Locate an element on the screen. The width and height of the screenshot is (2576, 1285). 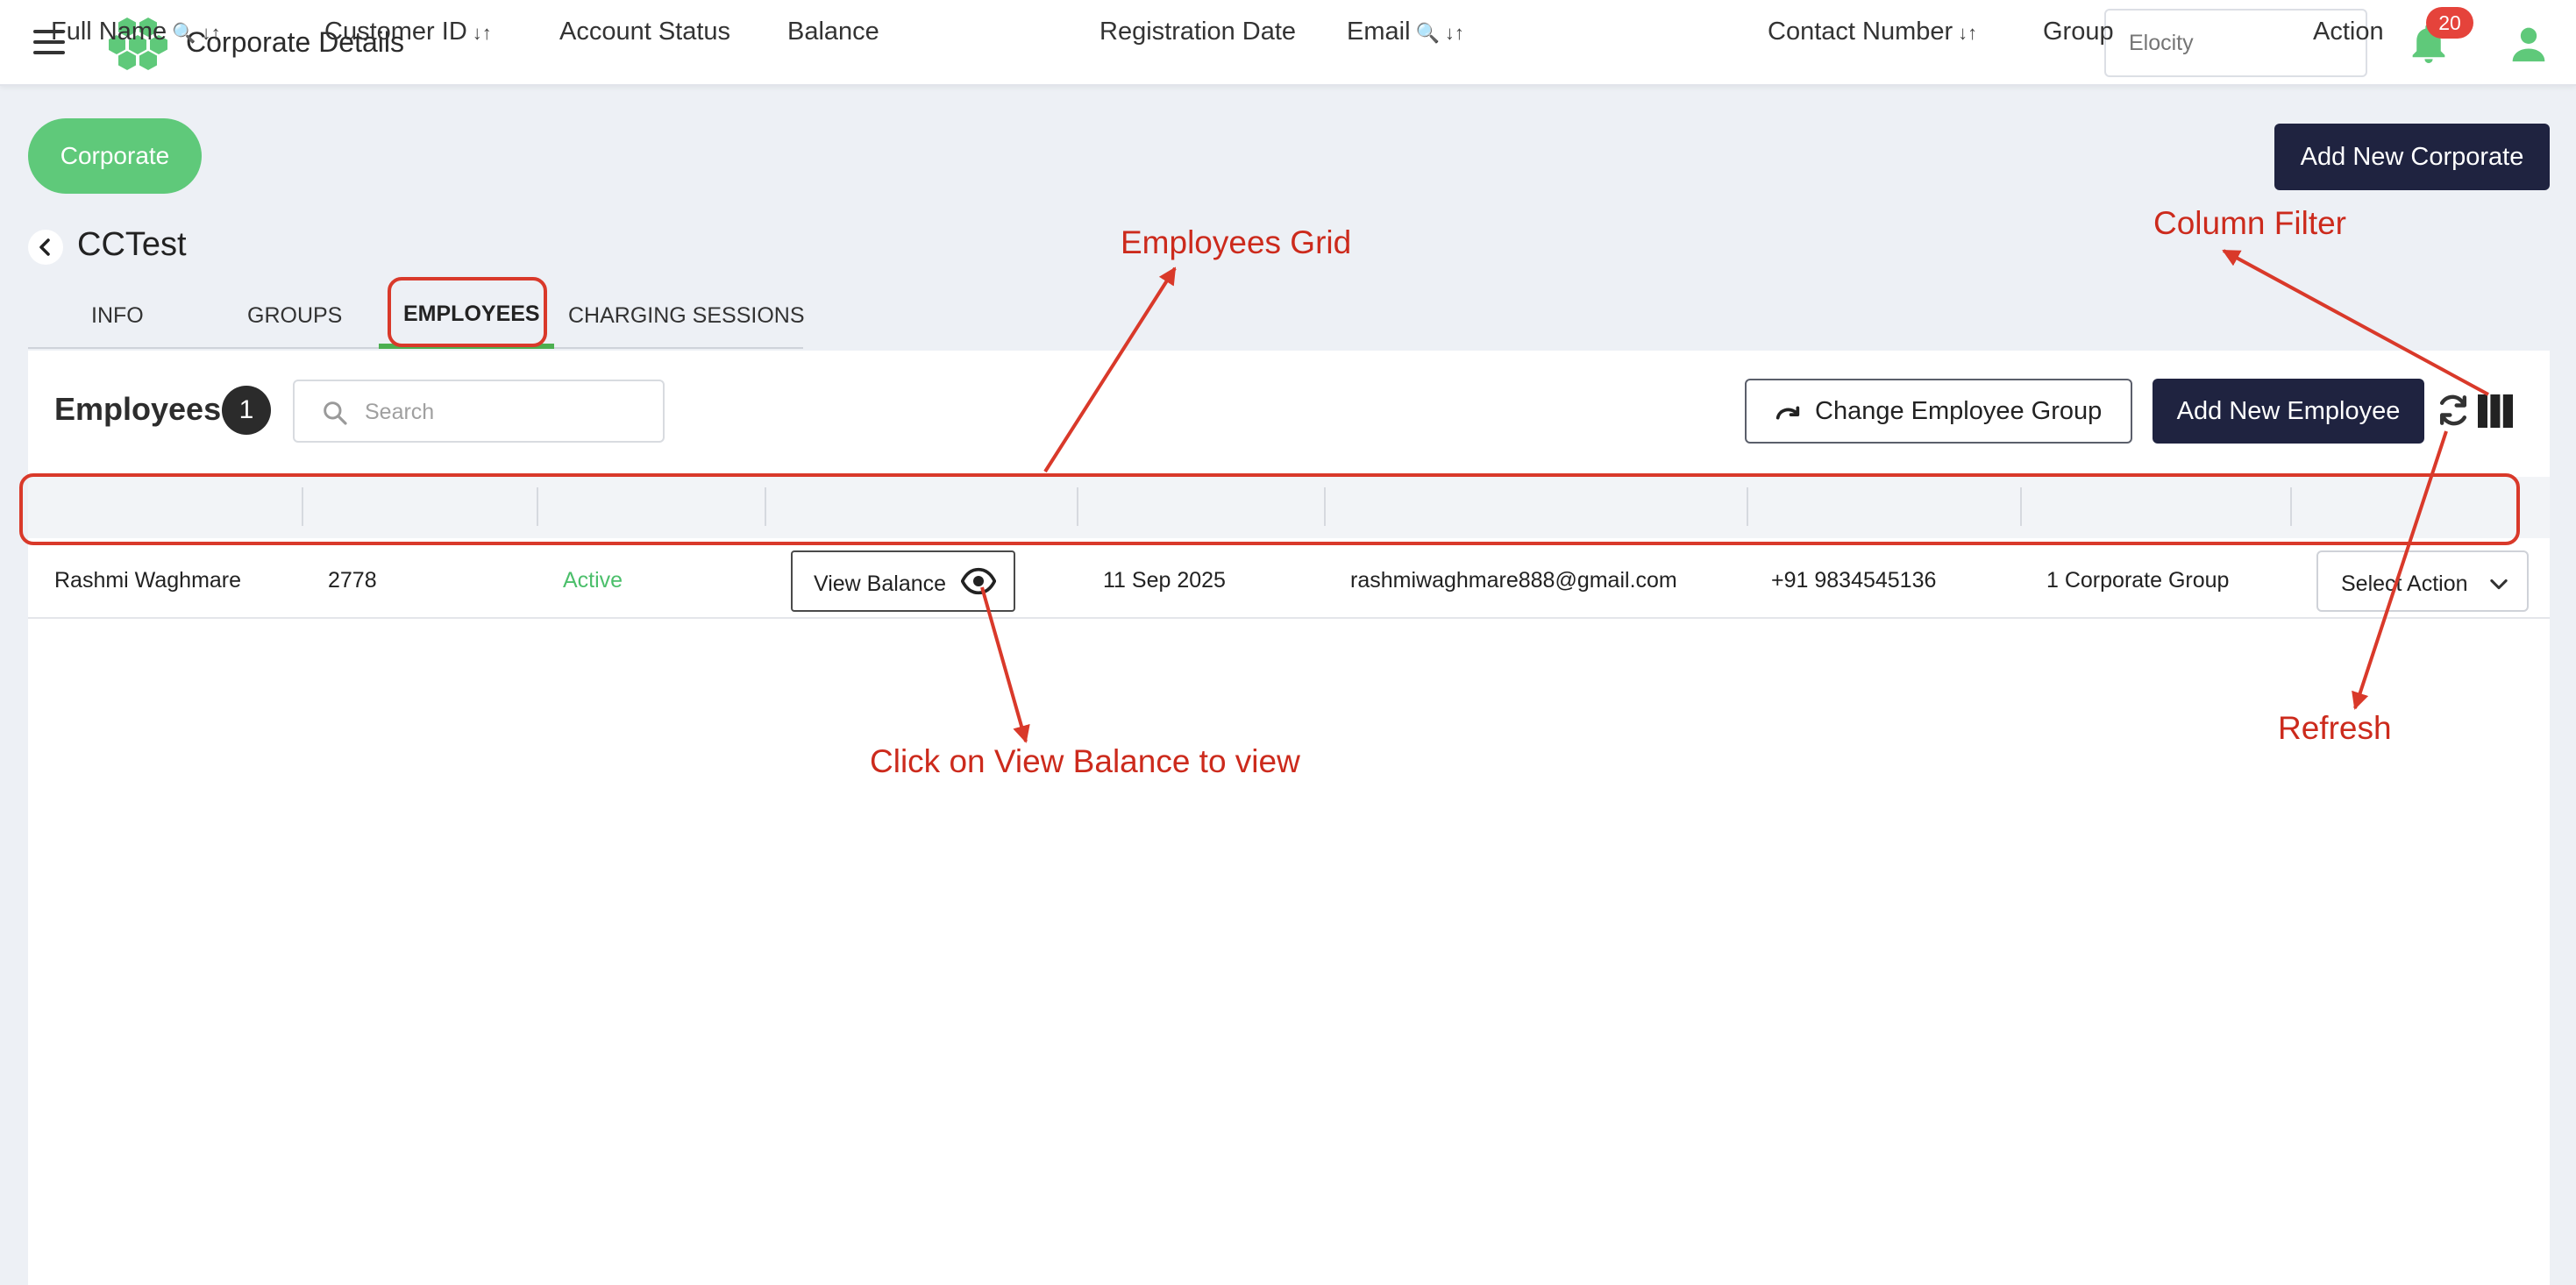
chevron-down-icon is located at coordinates (2499, 584).